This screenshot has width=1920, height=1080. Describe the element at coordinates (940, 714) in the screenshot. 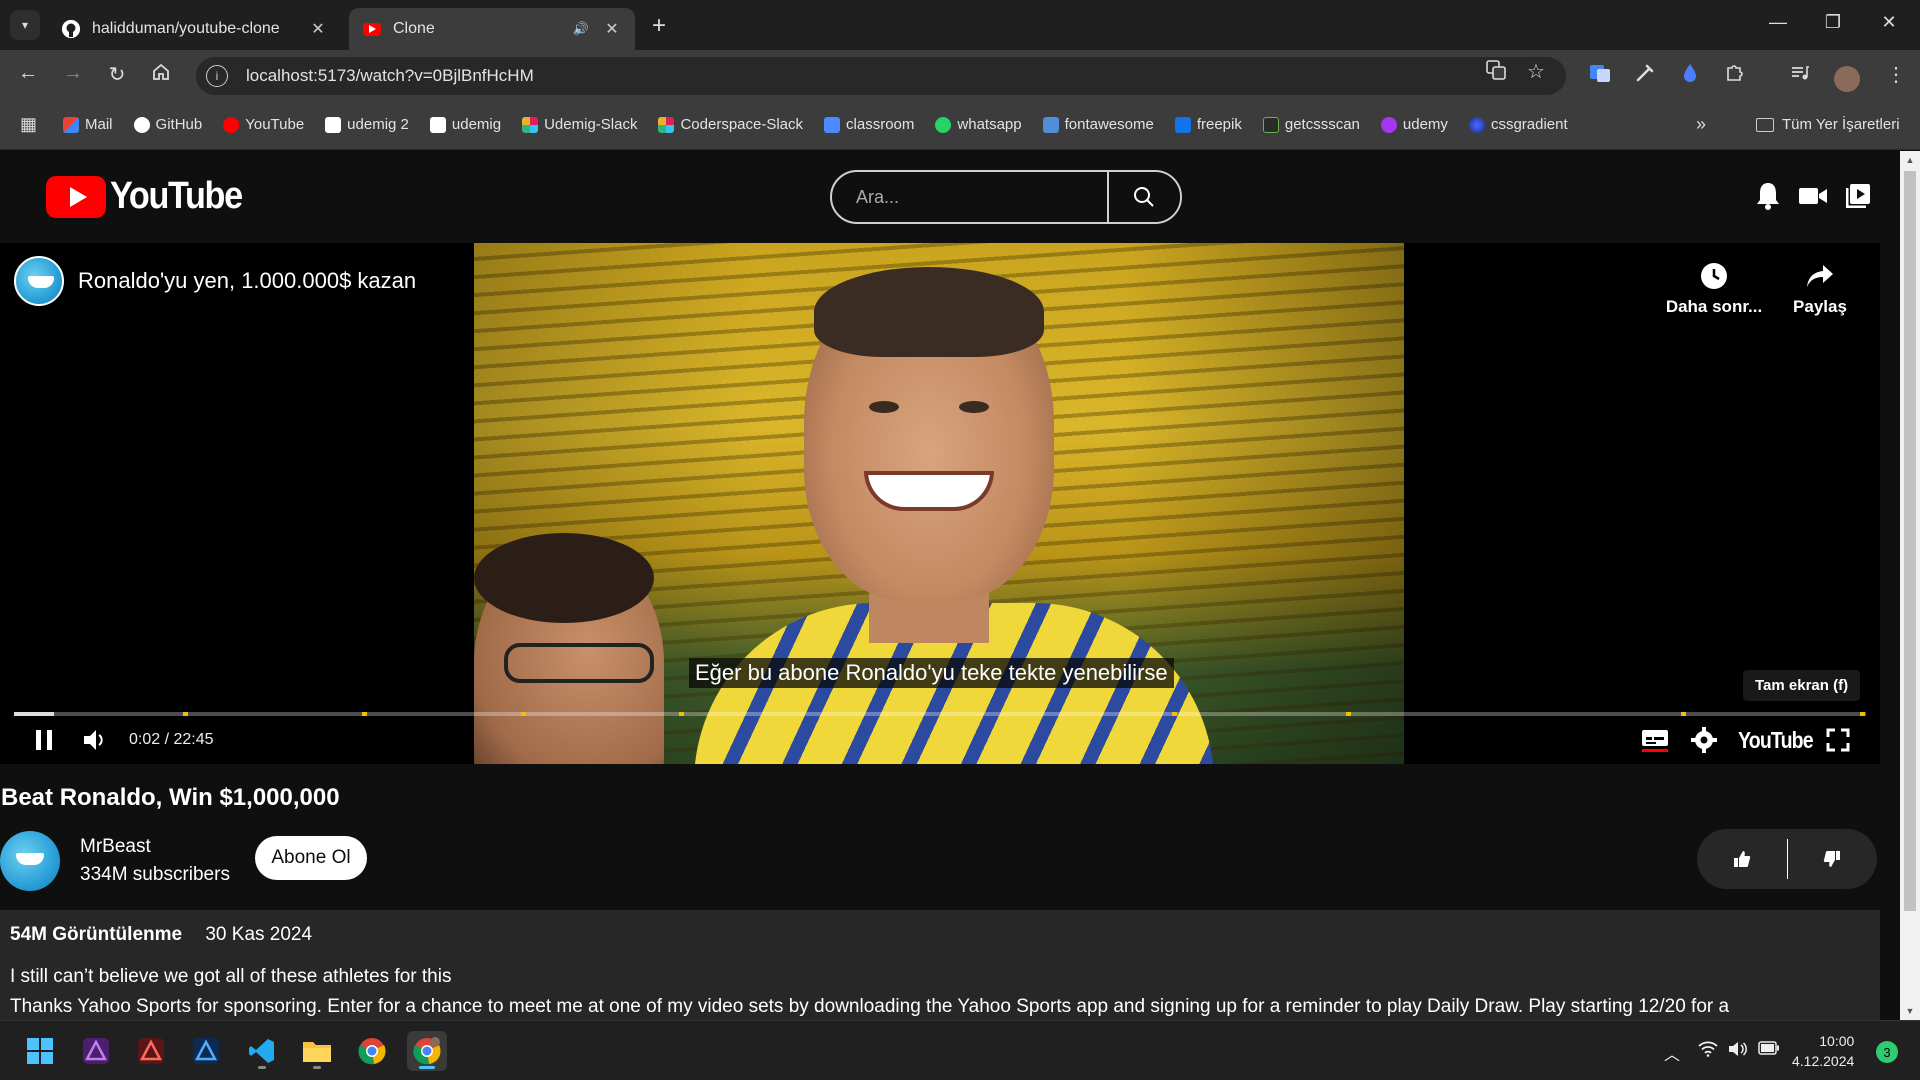

I see `progress-bar` at that location.